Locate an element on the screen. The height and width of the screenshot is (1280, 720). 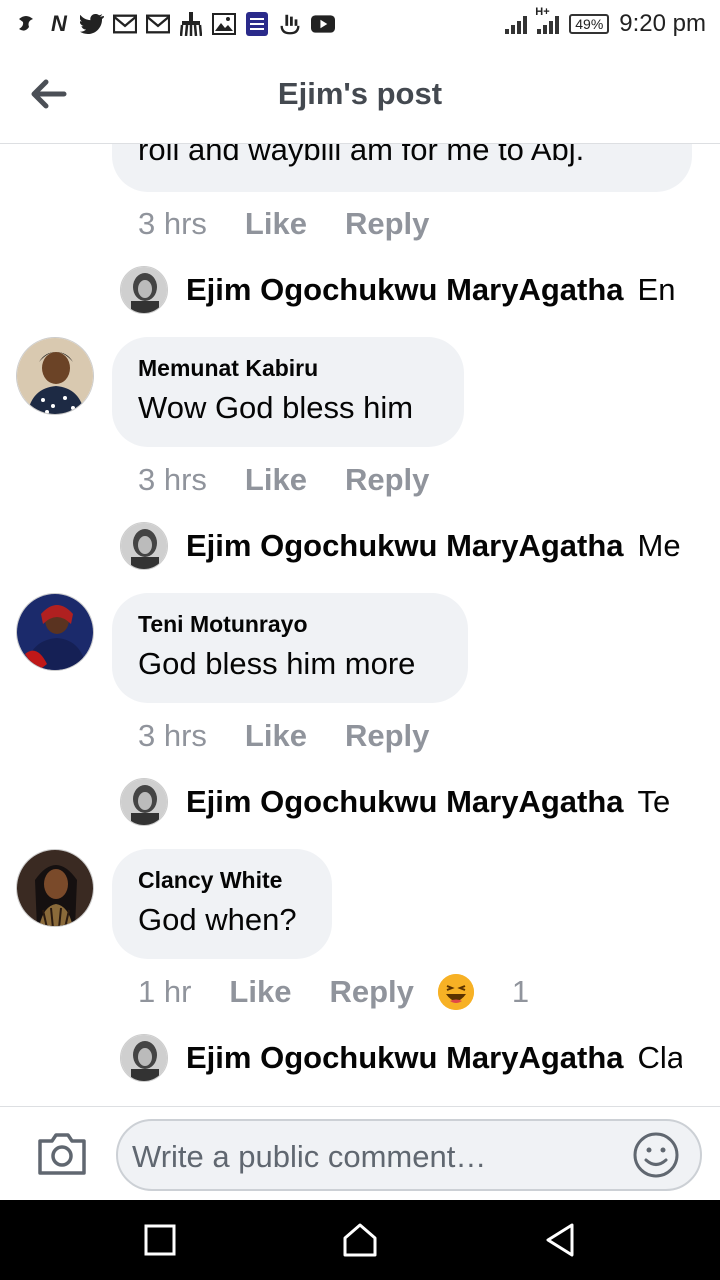
twitter-icon is located at coordinates (92, 24).